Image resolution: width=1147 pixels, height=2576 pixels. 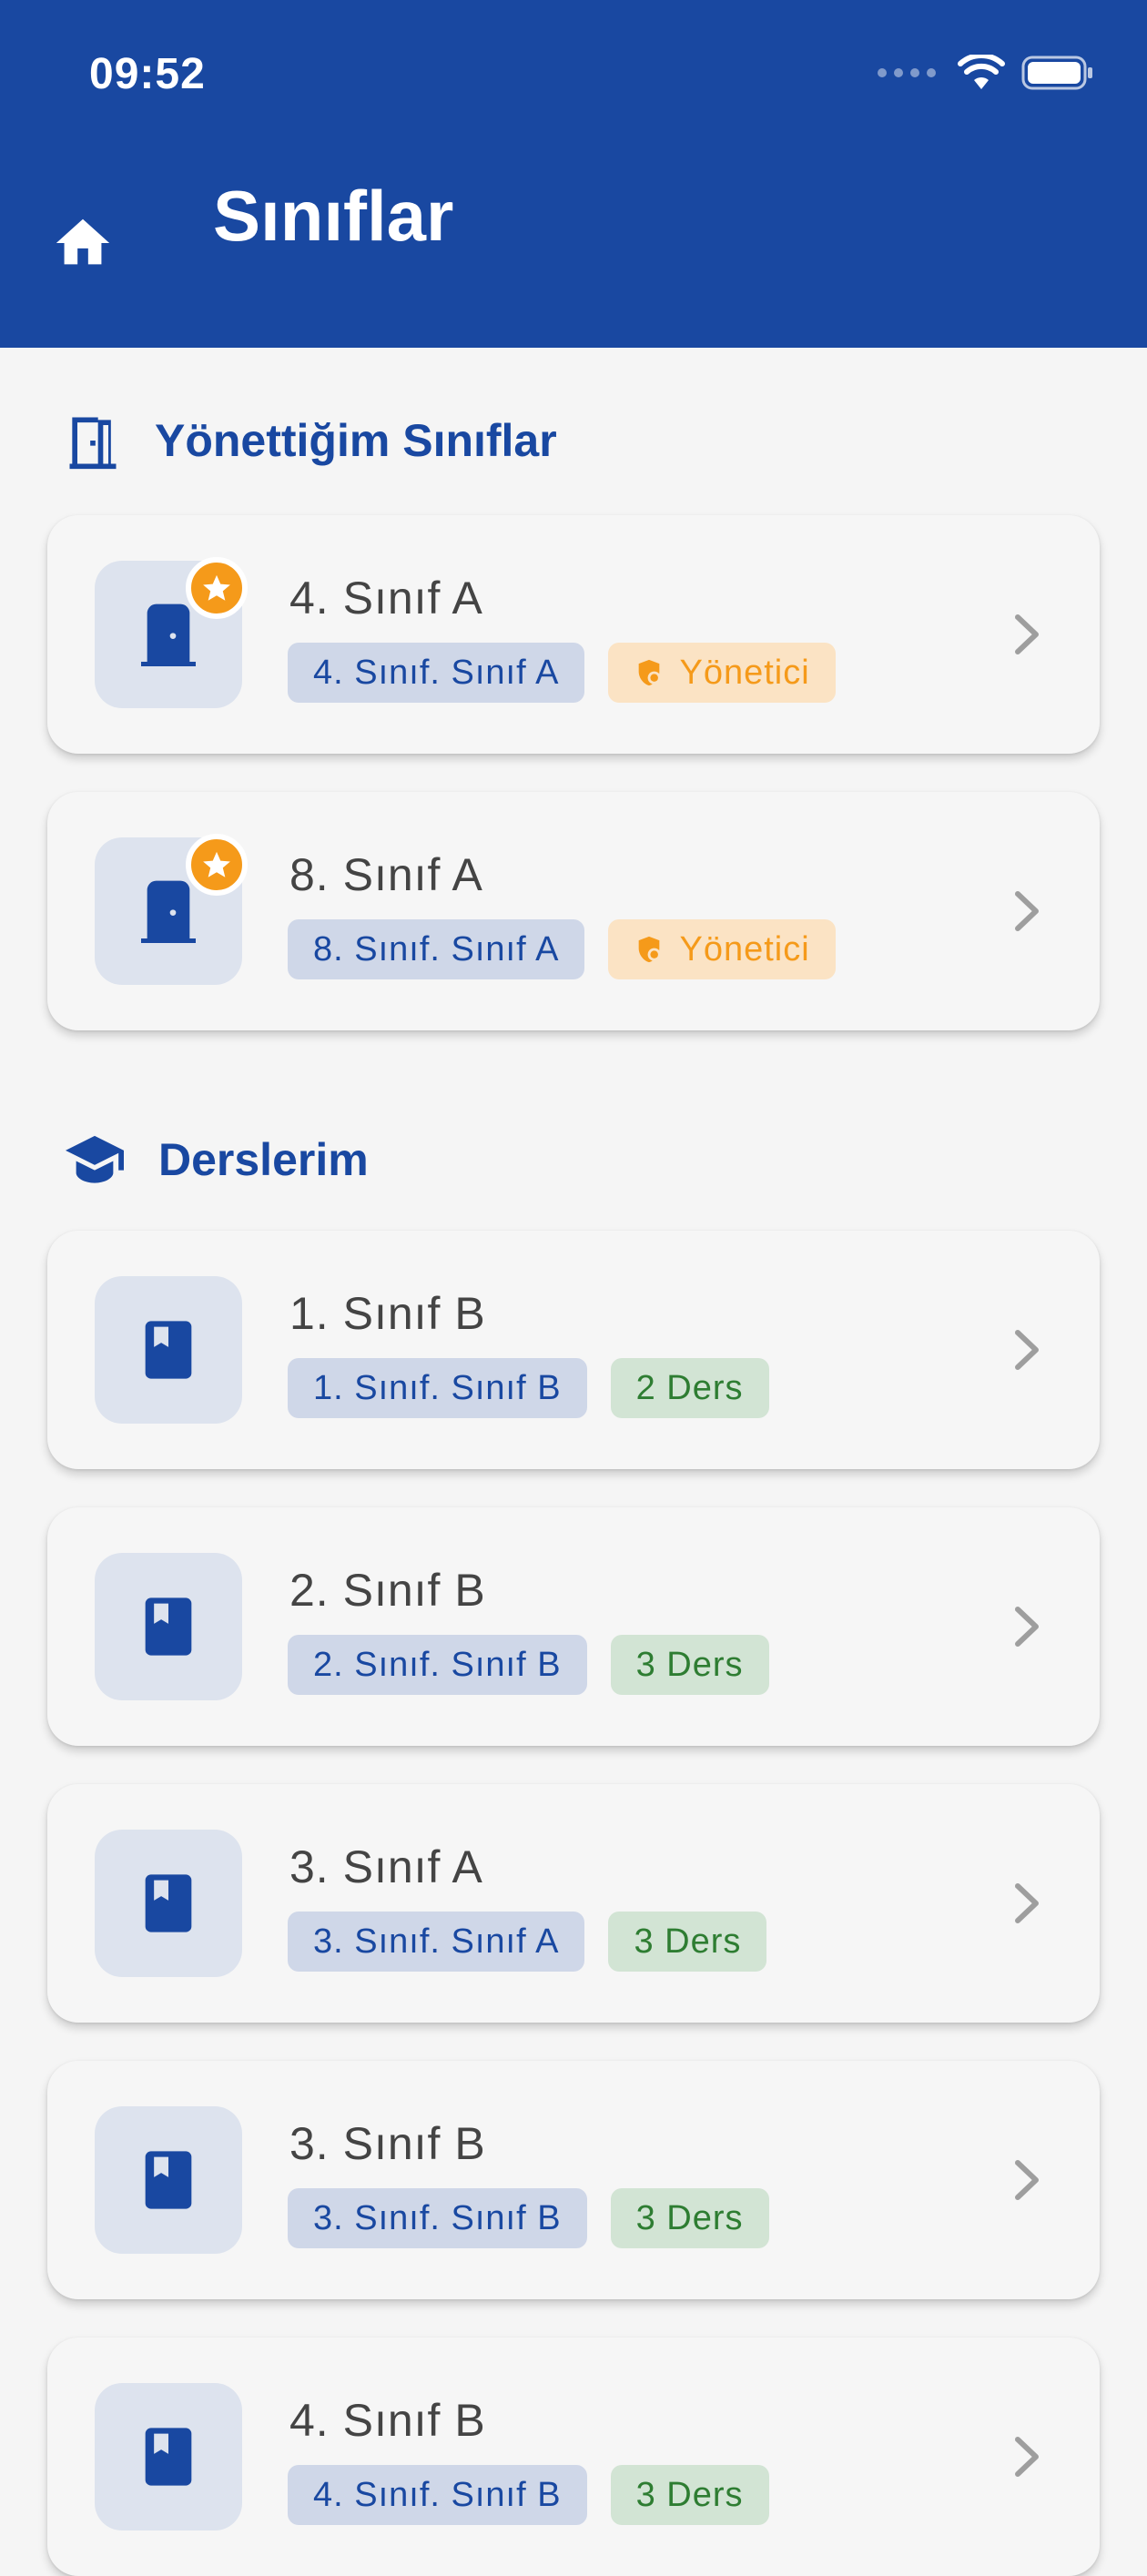 I want to click on graduation-cap-icon, so click(x=95, y=1159).